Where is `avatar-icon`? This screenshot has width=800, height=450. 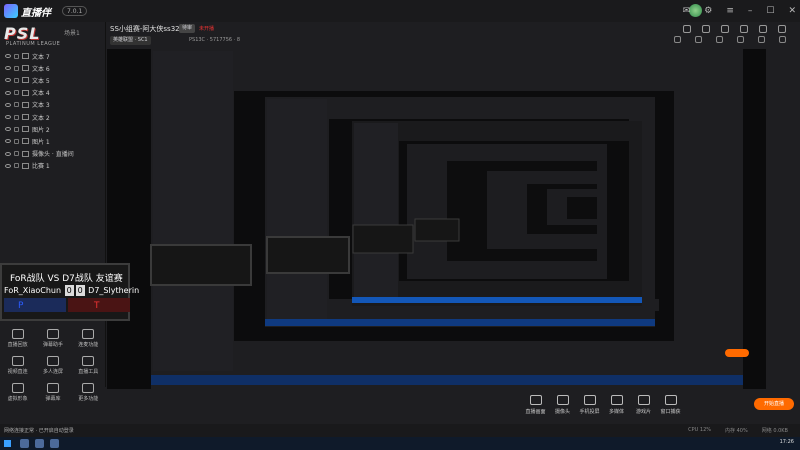 avatar-icon is located at coordinates (17, 388).